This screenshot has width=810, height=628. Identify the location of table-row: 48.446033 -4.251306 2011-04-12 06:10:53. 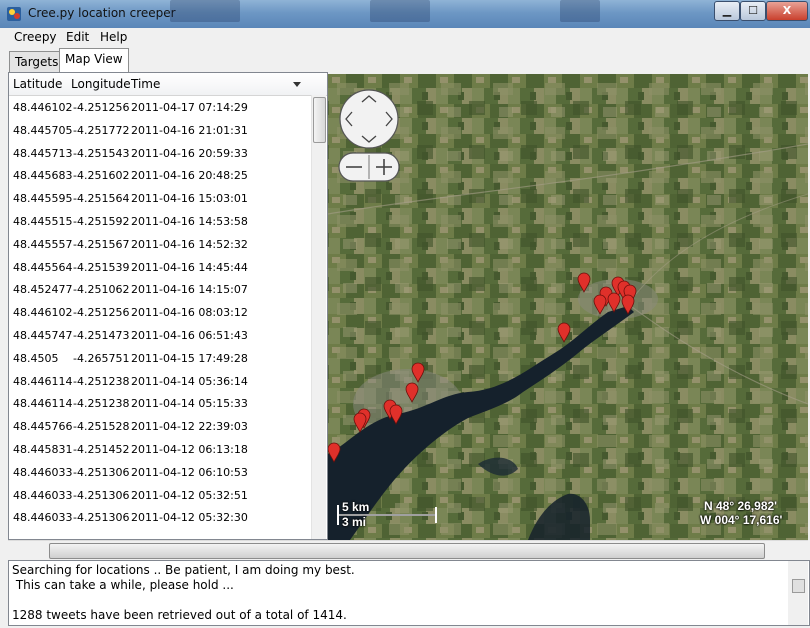
(159, 472).